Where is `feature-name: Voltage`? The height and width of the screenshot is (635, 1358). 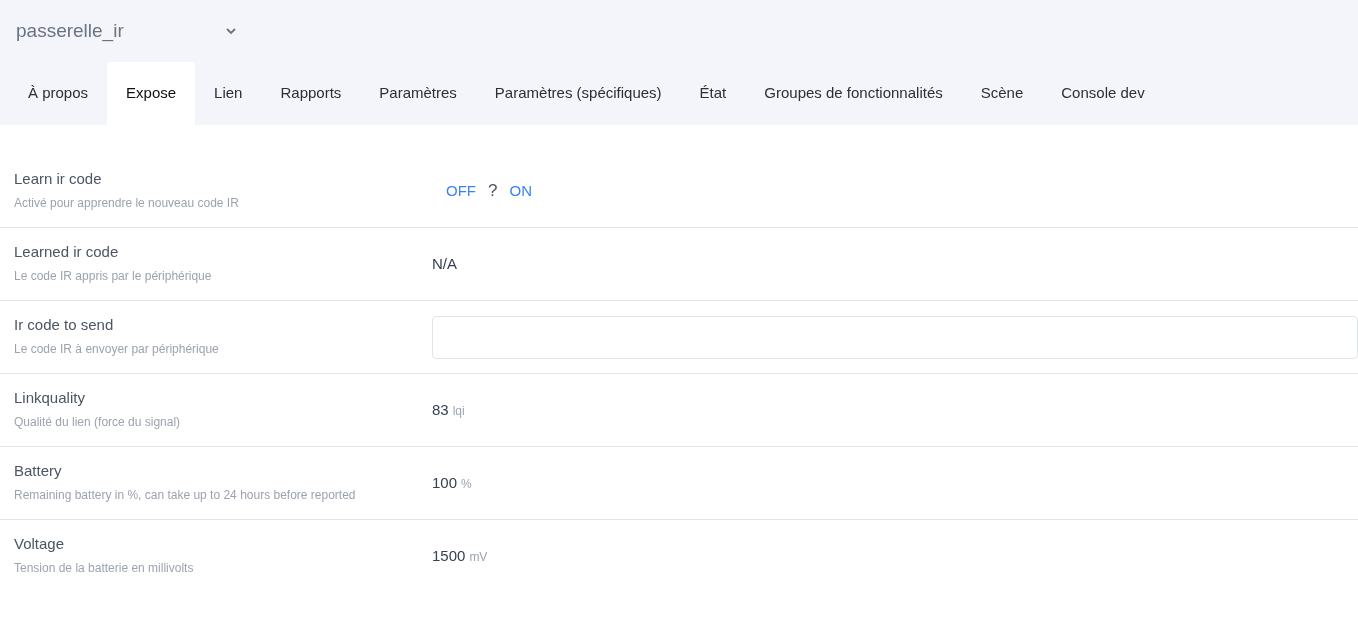
feature-name: Voltage is located at coordinates (40, 544).